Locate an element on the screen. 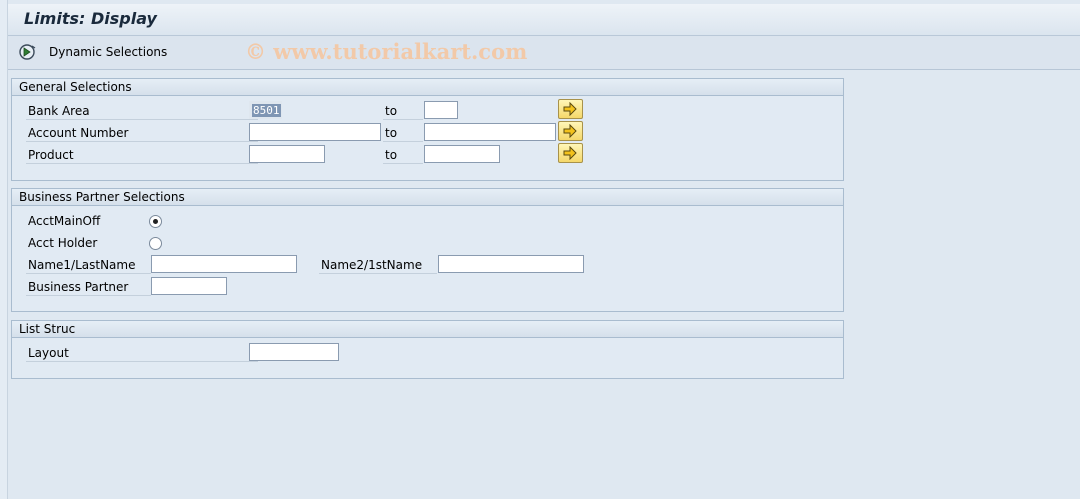 Image resolution: width=1080 pixels, height=499 pixels. product-low-field is located at coordinates (287, 154).